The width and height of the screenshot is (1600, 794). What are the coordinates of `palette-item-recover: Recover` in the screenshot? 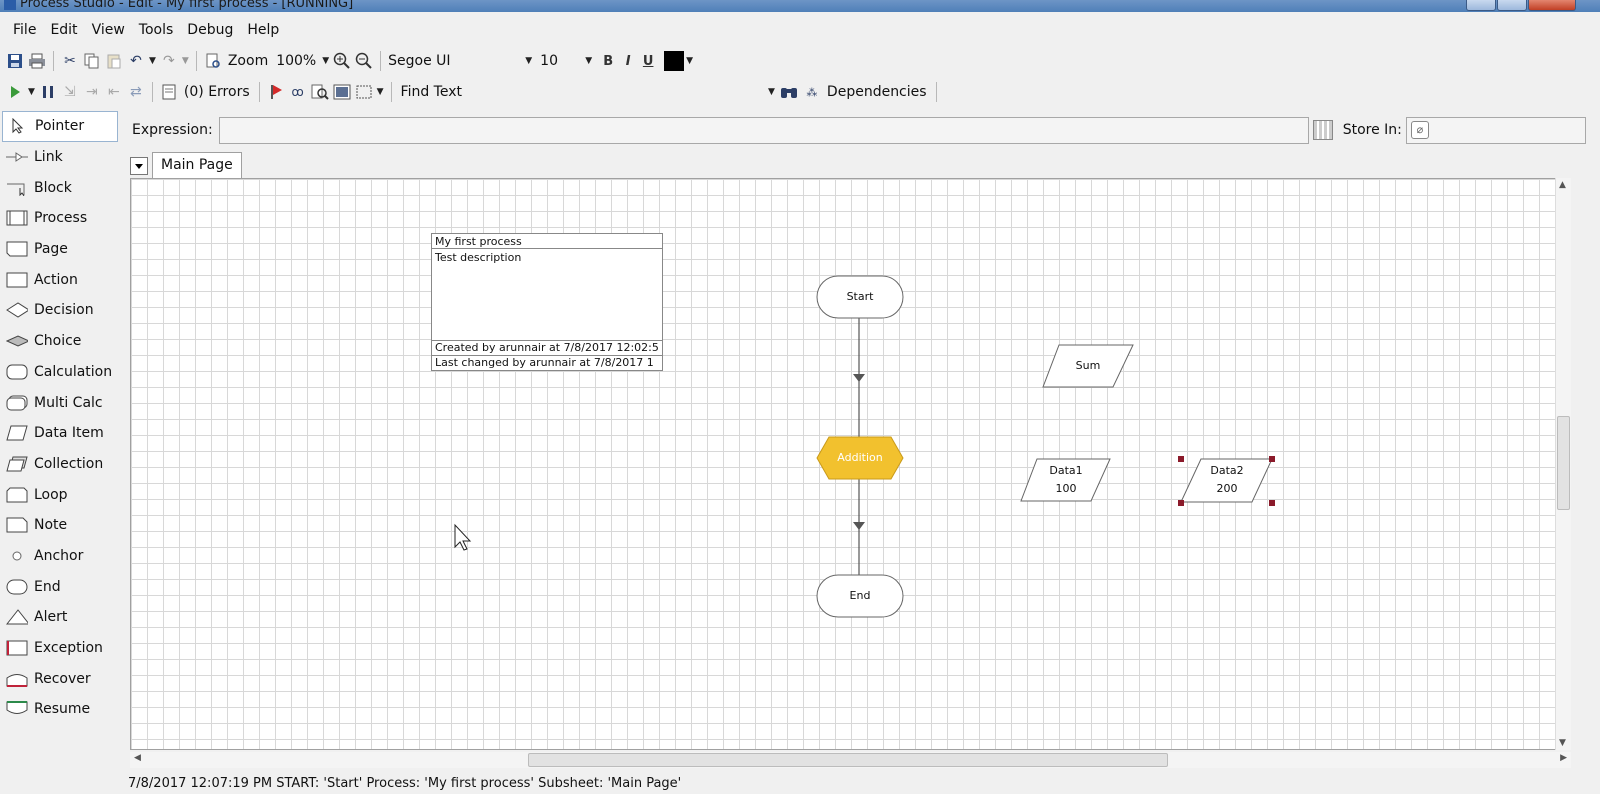 It's located at (61, 678).